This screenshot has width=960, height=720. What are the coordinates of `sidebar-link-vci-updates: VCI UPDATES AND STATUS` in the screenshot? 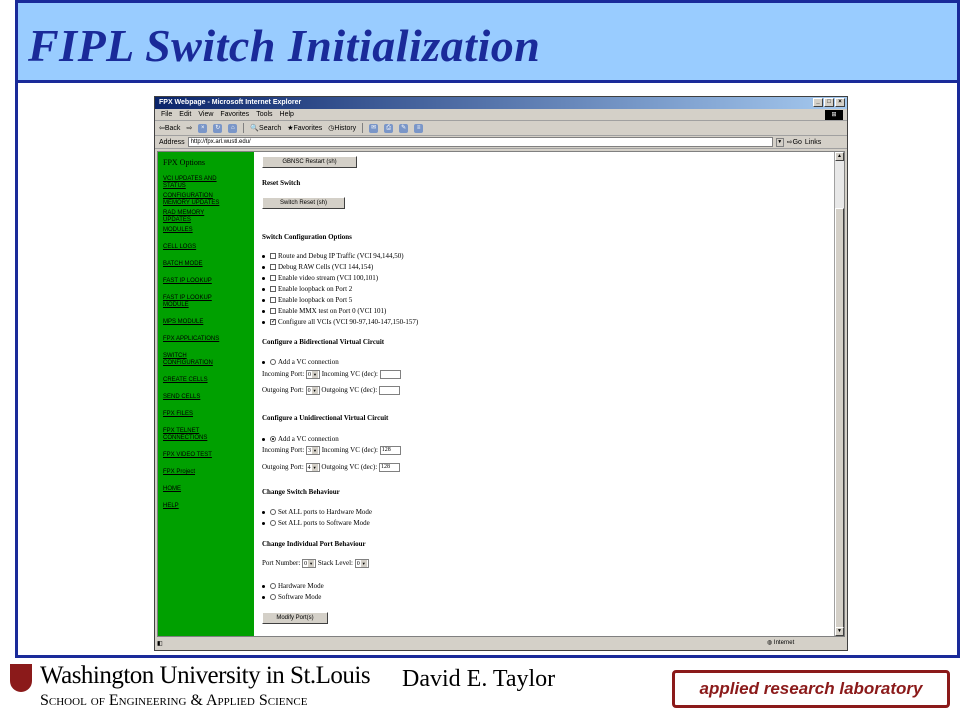 It's located at (198, 183).